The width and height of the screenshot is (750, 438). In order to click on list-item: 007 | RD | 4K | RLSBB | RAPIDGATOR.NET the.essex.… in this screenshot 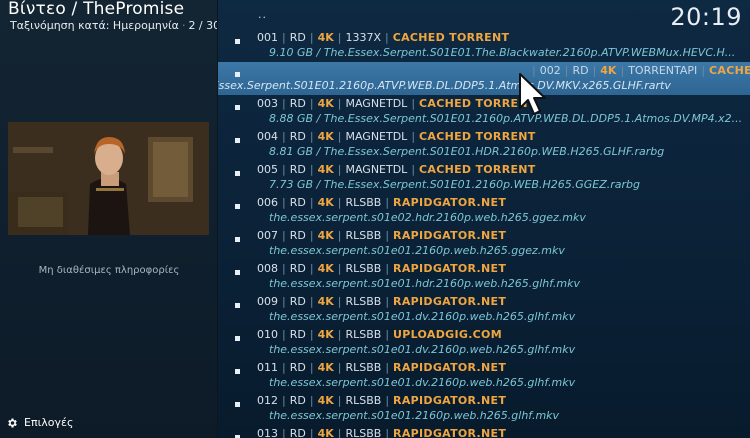, I will do `click(484, 243)`.